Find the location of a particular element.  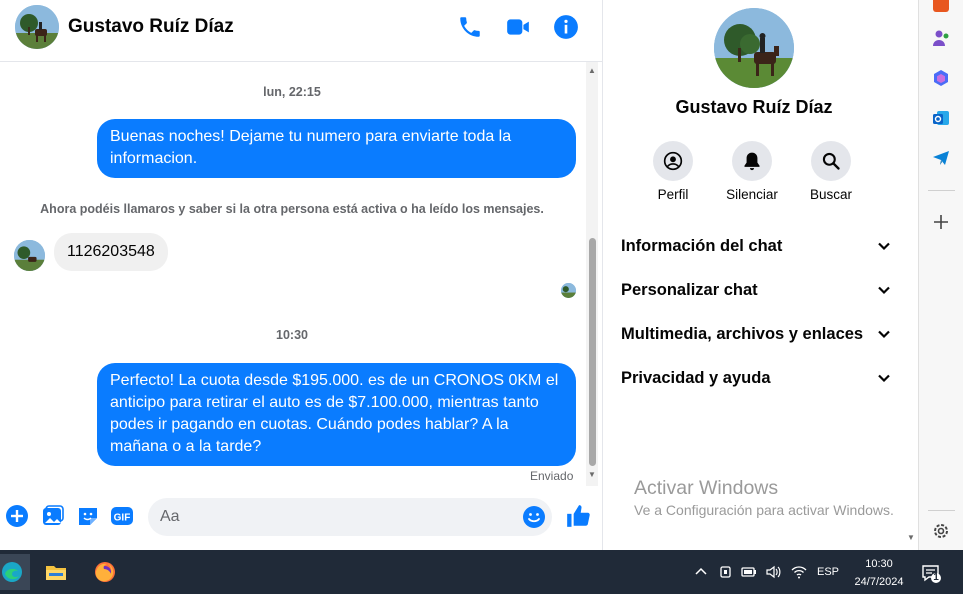

chevron-up-icon is located at coordinates (701, 572).